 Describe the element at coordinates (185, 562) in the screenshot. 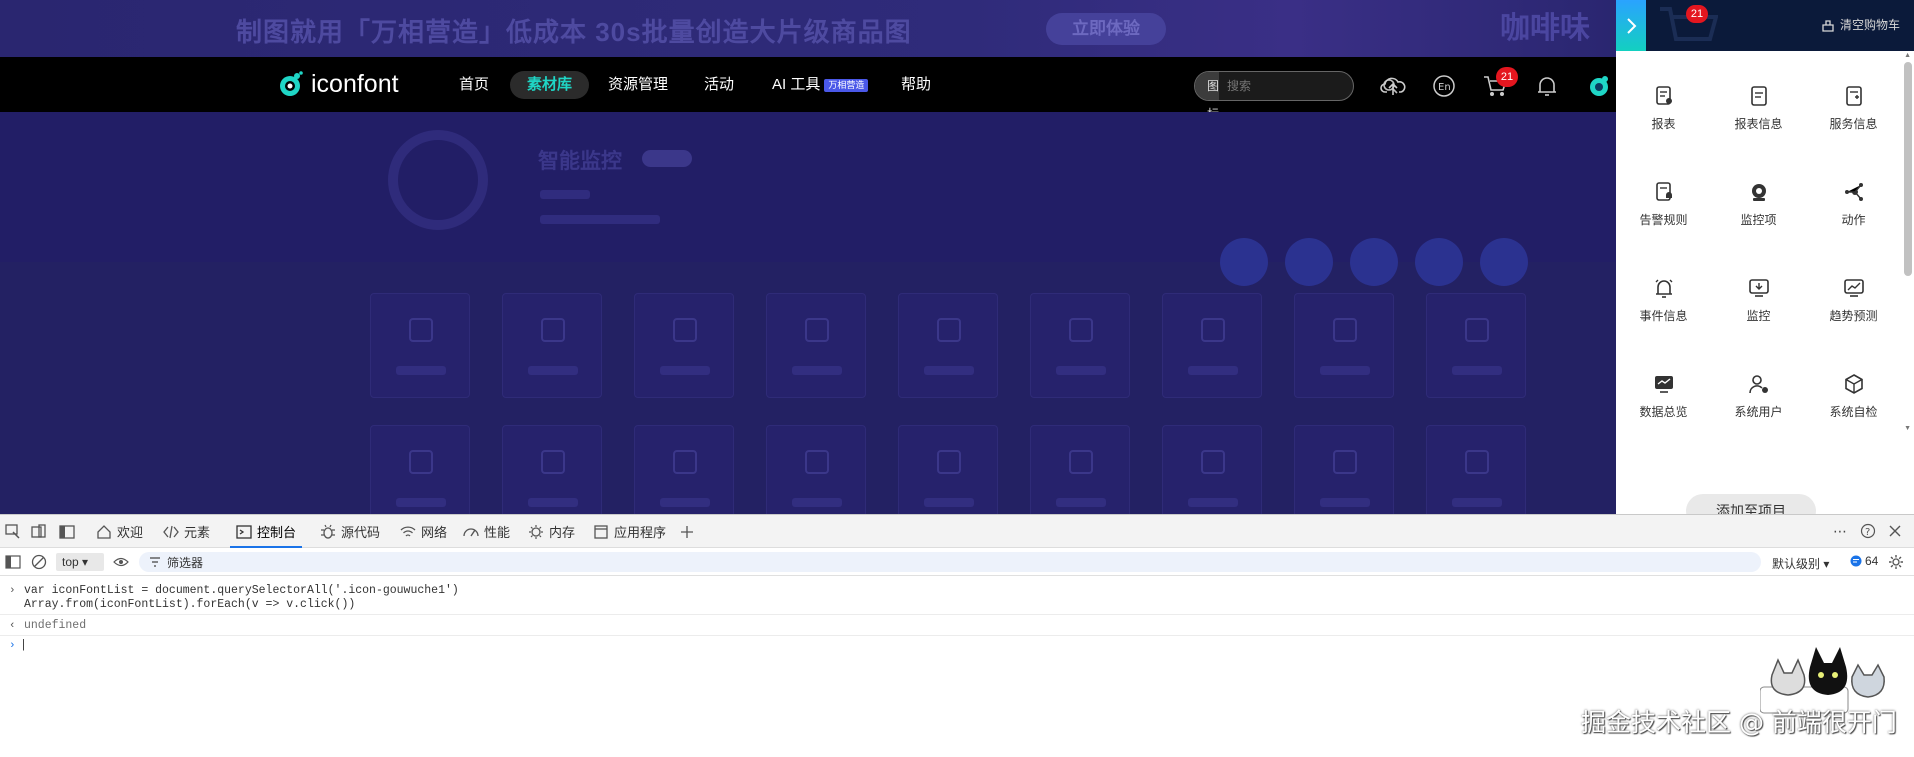

I see `filter-placeholder: 筛选器` at that location.